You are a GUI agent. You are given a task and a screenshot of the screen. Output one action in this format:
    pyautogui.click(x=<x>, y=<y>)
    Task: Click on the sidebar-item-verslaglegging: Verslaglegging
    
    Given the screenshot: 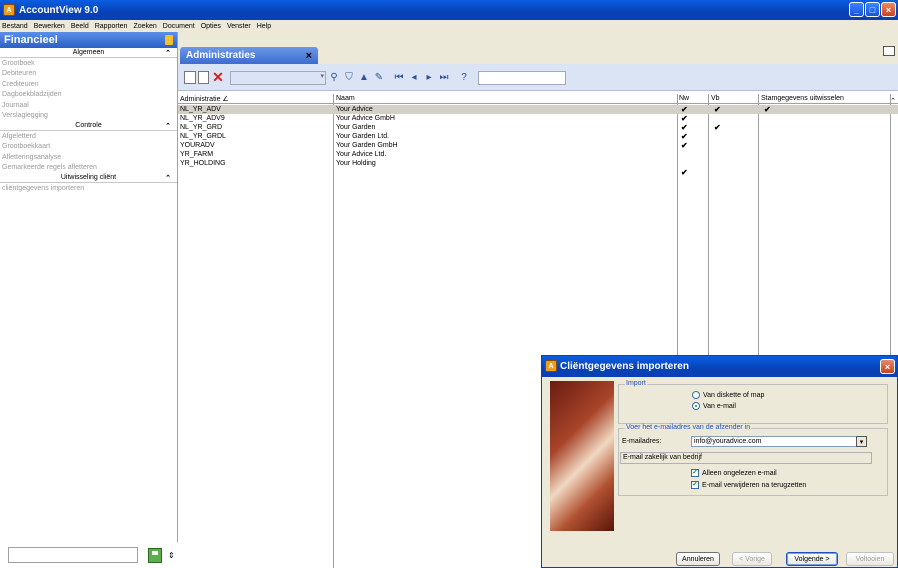 What is the action you would take?
    pyautogui.click(x=88, y=116)
    